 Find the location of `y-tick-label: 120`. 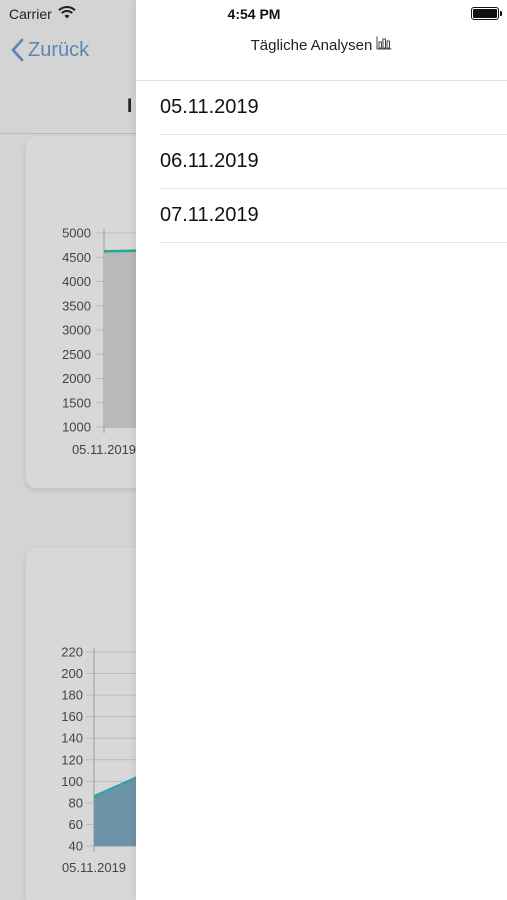

y-tick-label: 120 is located at coordinates (72, 759).